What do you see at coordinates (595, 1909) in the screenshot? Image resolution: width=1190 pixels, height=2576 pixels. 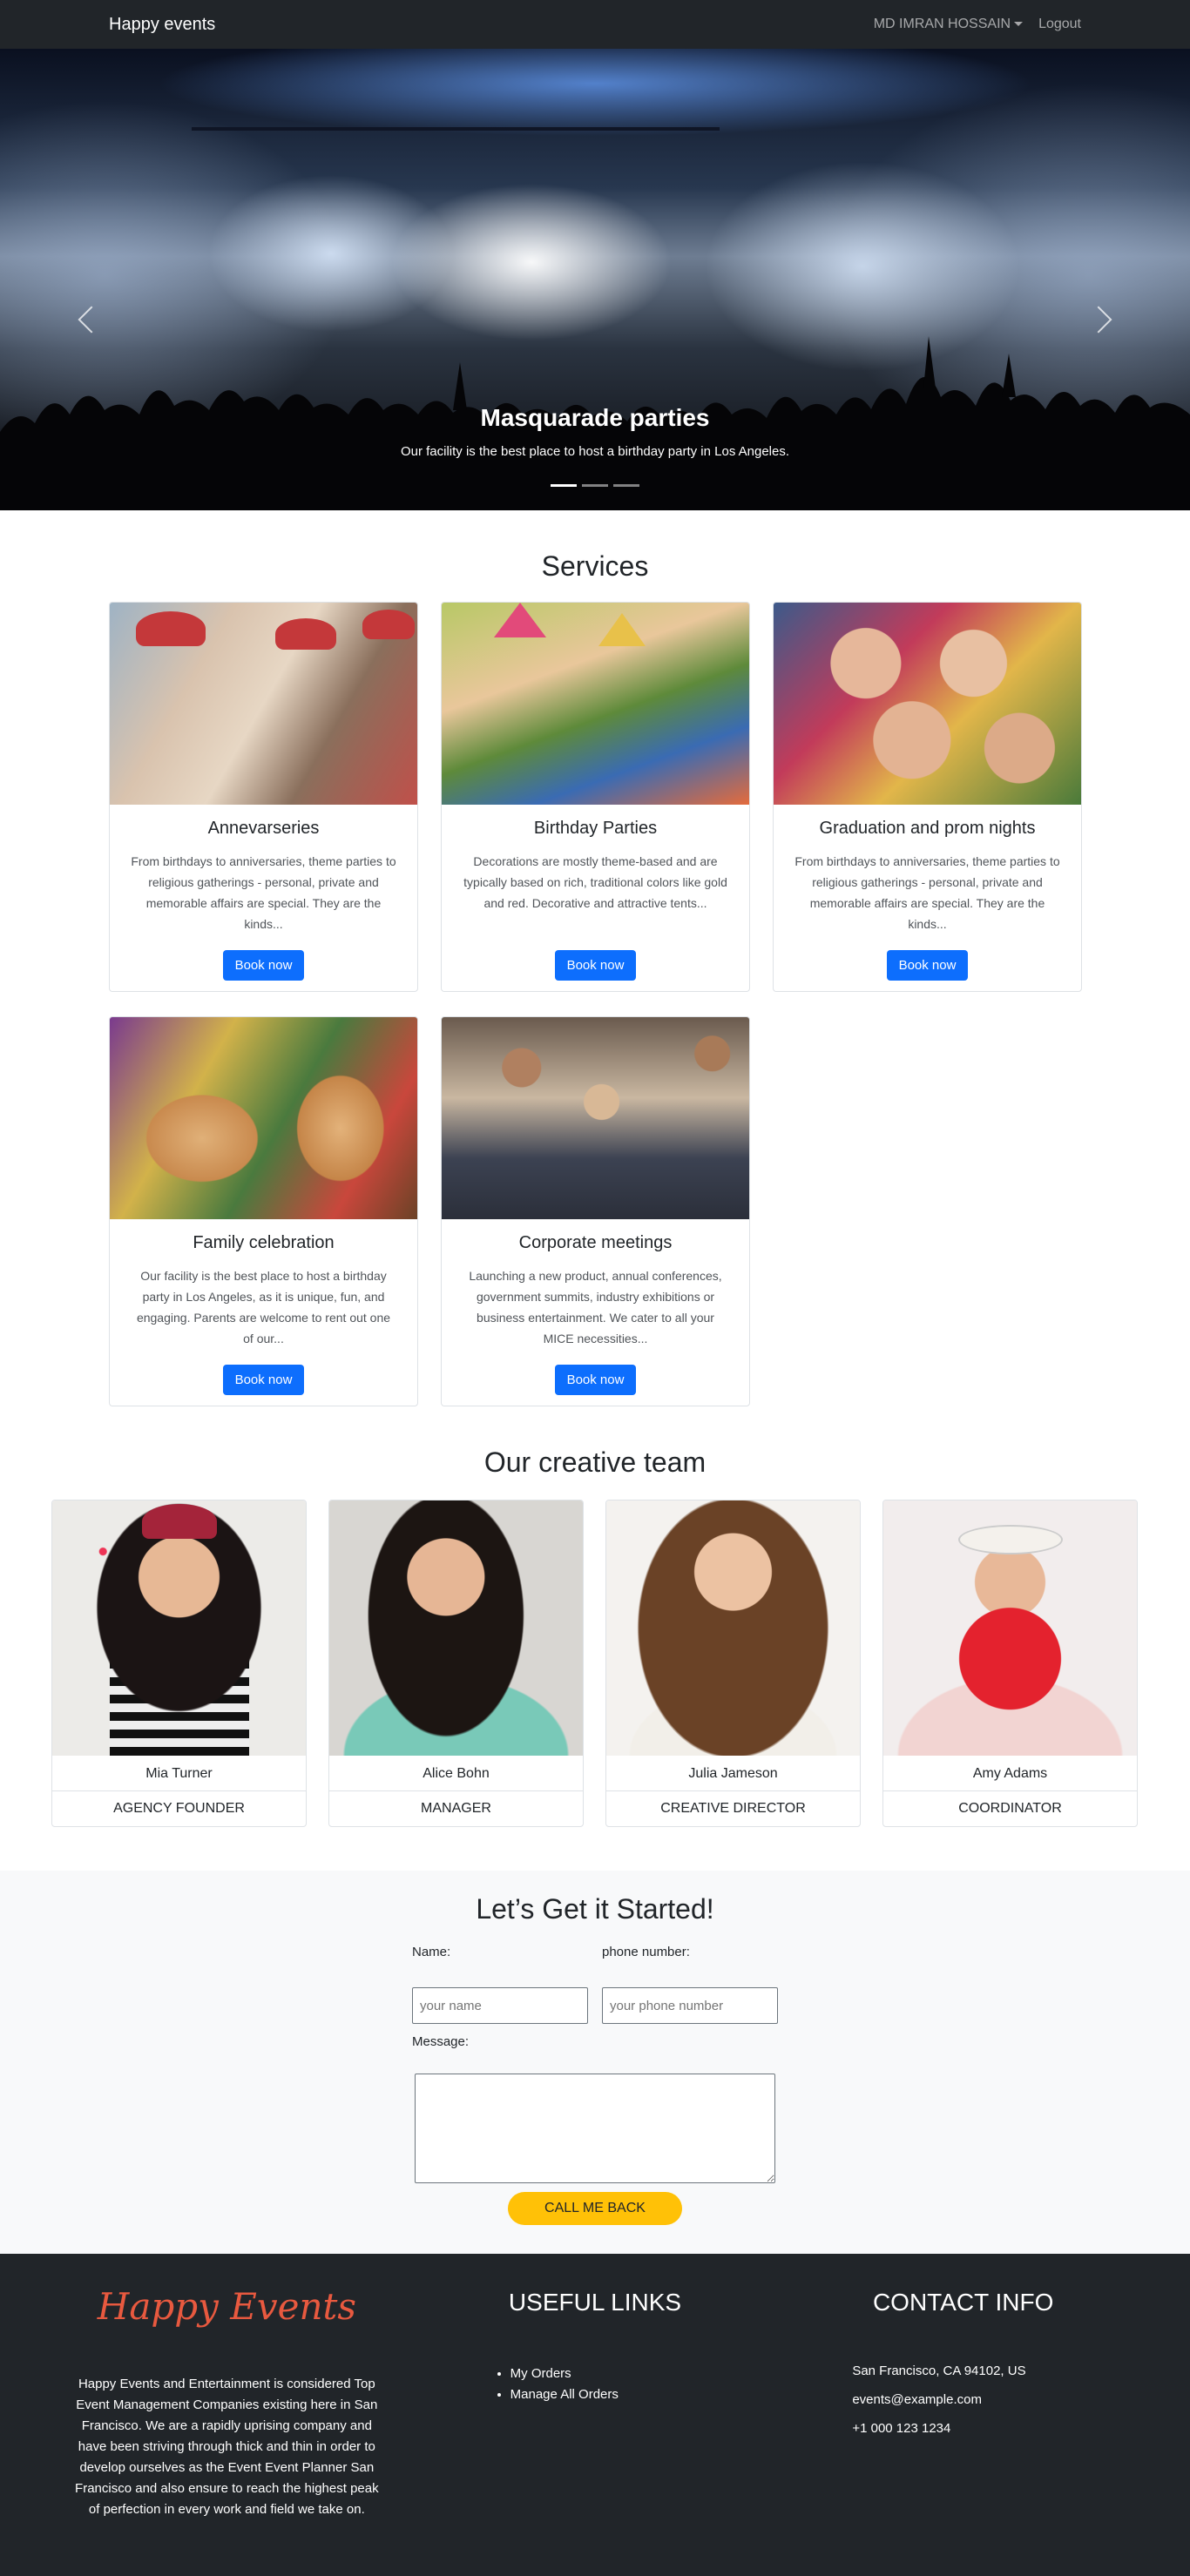 I see `contact-title: Let’s Get it Started!` at bounding box center [595, 1909].